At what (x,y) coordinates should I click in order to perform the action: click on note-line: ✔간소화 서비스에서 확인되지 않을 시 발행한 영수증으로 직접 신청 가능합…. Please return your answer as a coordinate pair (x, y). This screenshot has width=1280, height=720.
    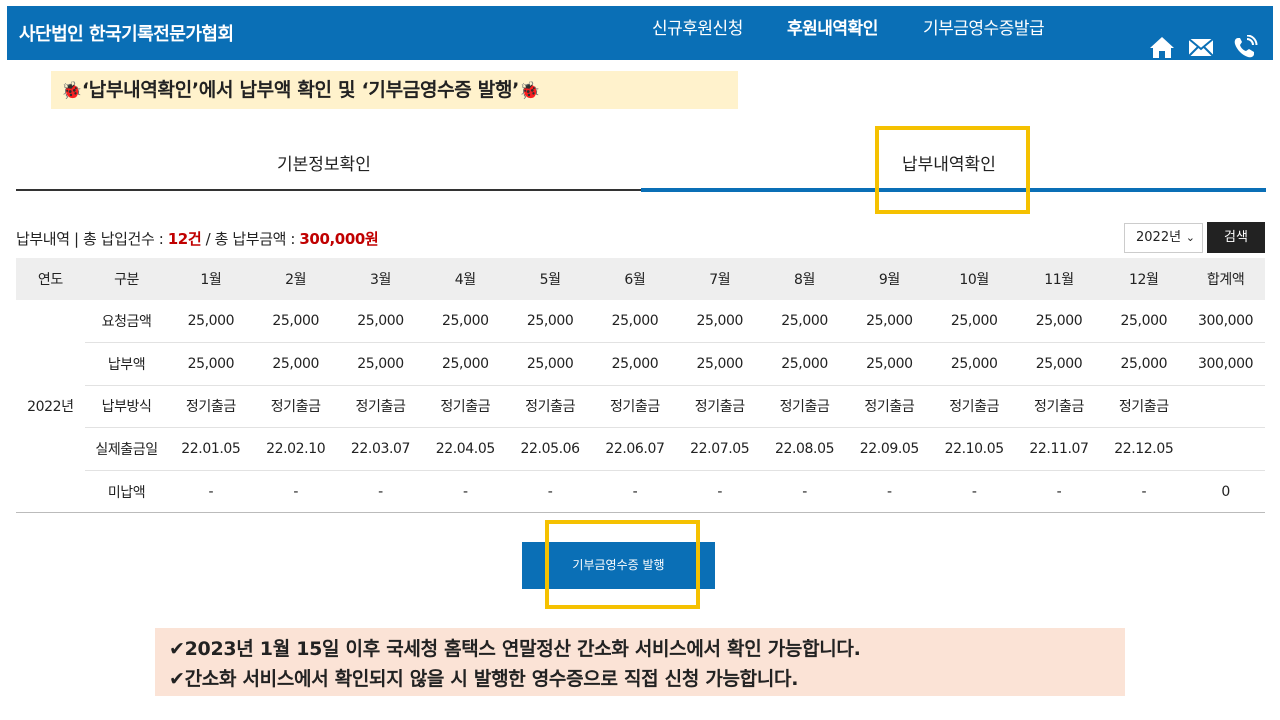
    Looking at the image, I should click on (484, 679).